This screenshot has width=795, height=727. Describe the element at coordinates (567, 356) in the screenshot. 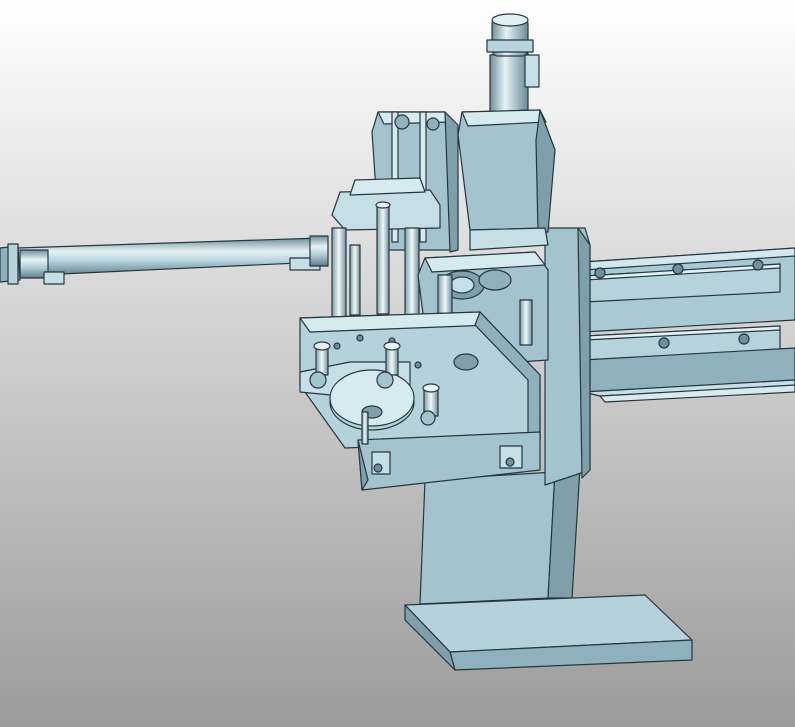

I see `mount-plate` at that location.